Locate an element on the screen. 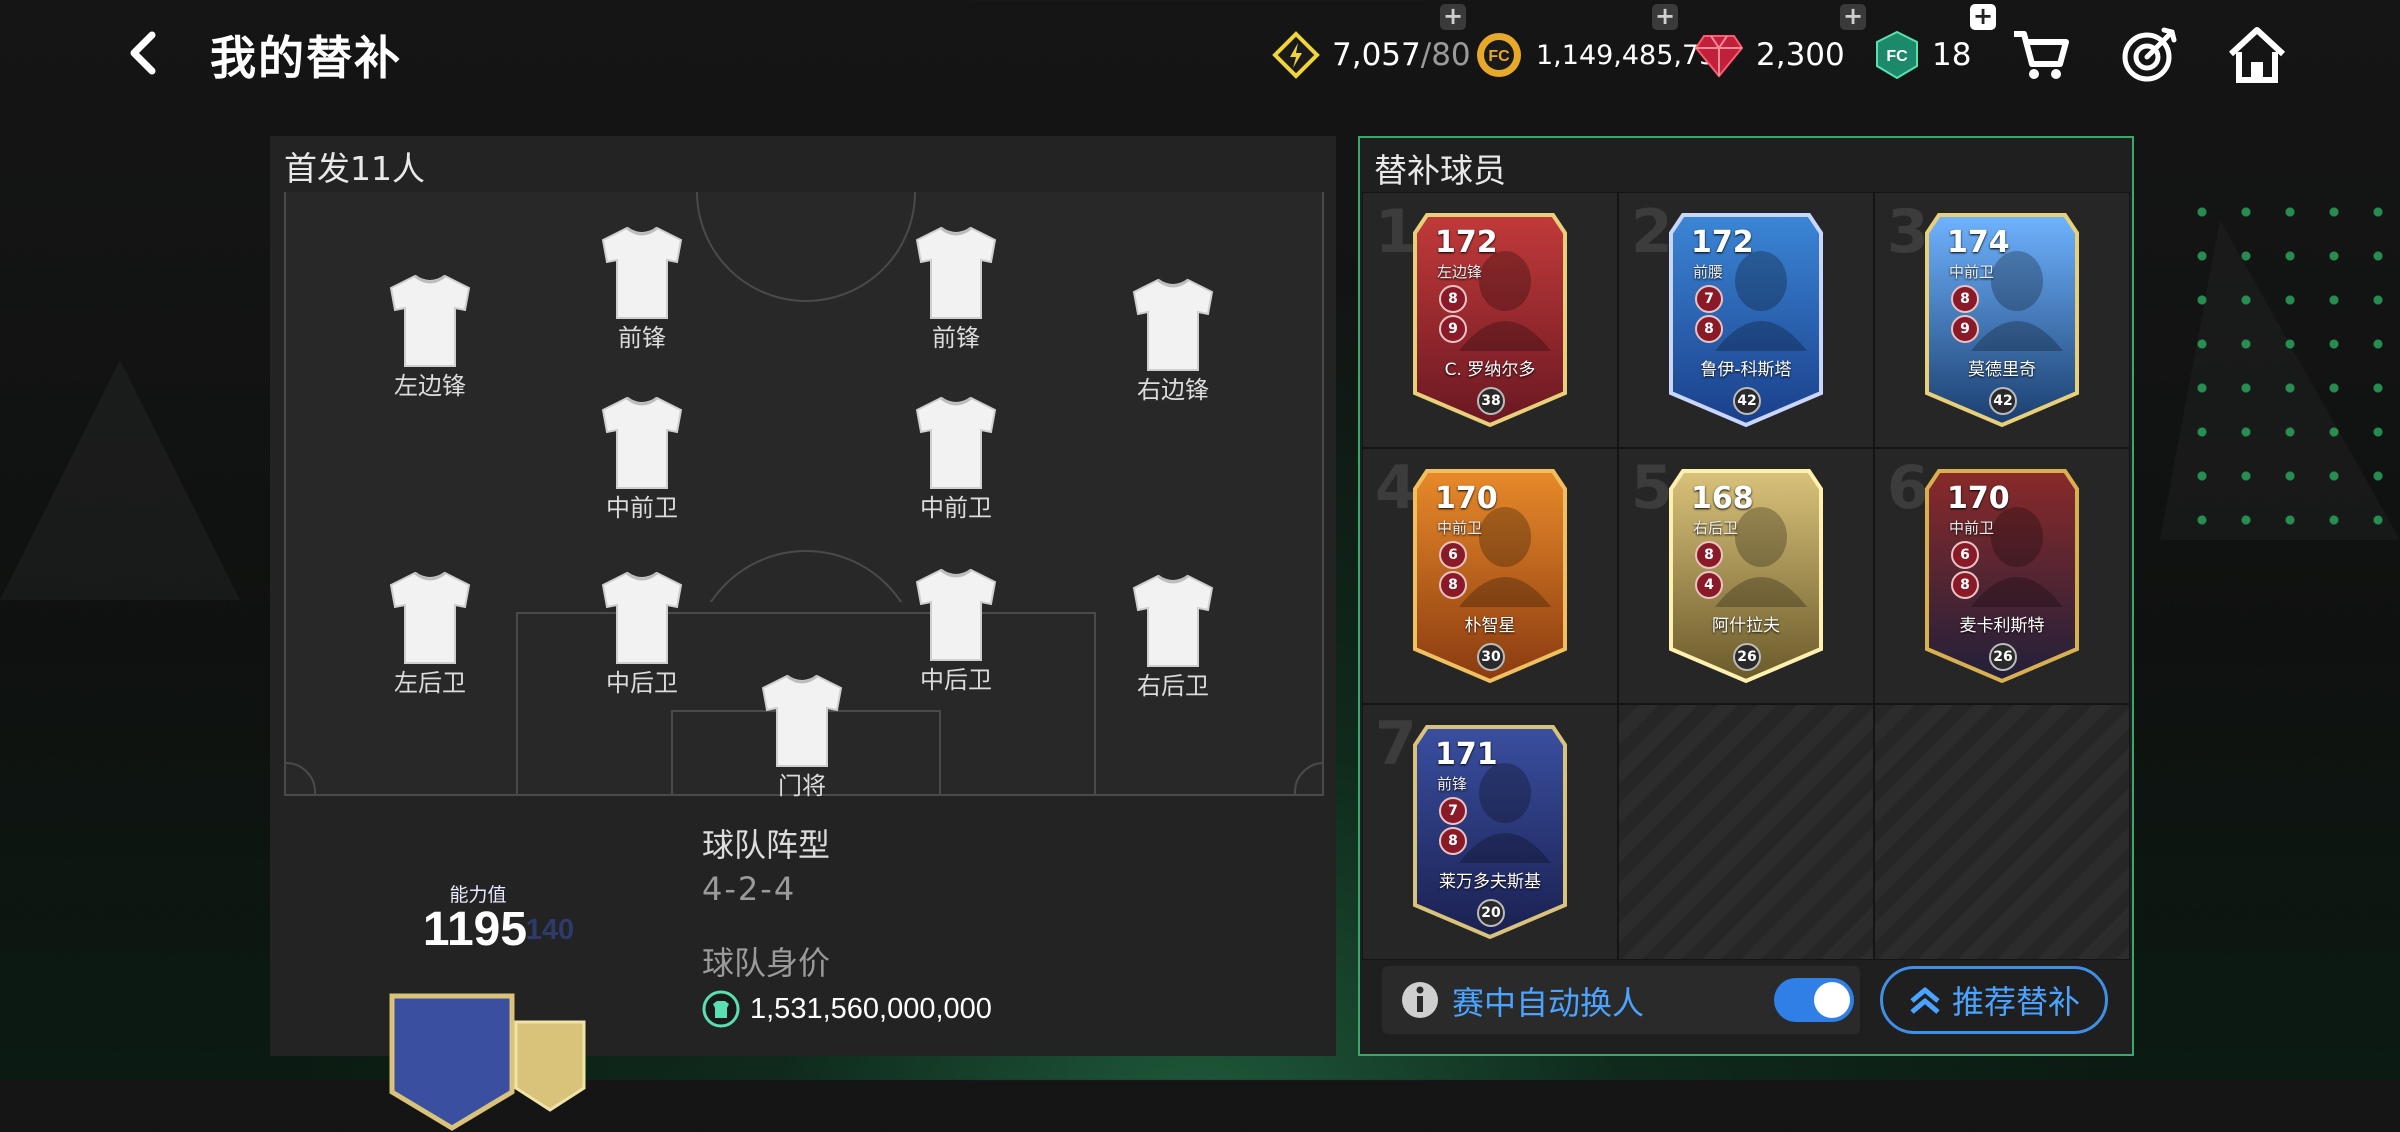 This screenshot has width=2400, height=1132. team-value-amount: 1,531,560,000,000 is located at coordinates (871, 1008).